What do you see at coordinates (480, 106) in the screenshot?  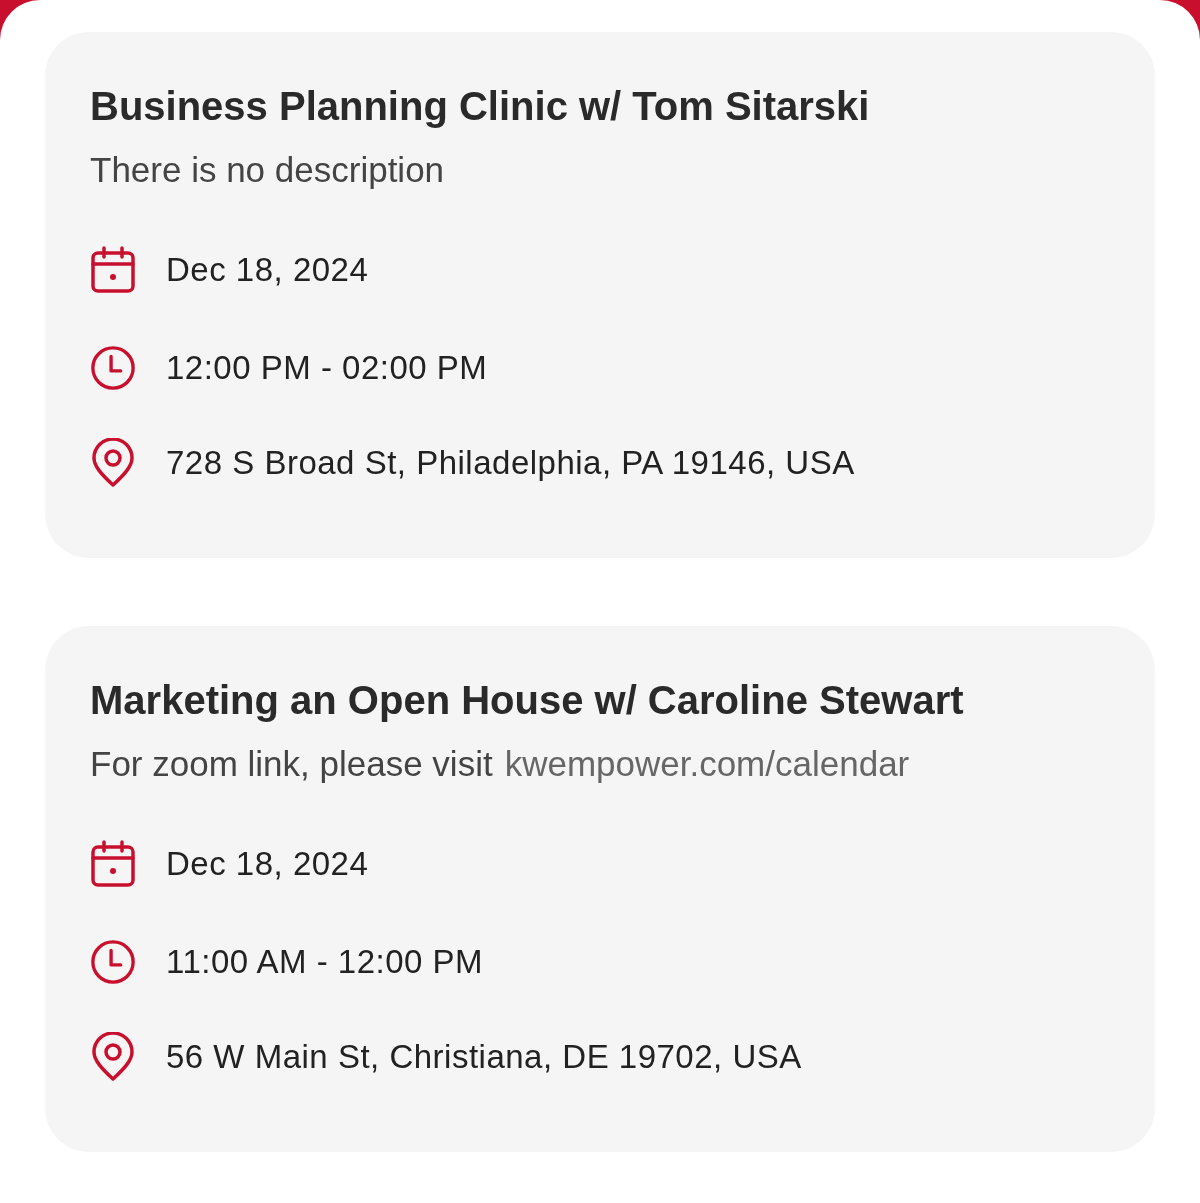 I see `event-title: Business Planning Clinic w/ Tom Sitarski` at bounding box center [480, 106].